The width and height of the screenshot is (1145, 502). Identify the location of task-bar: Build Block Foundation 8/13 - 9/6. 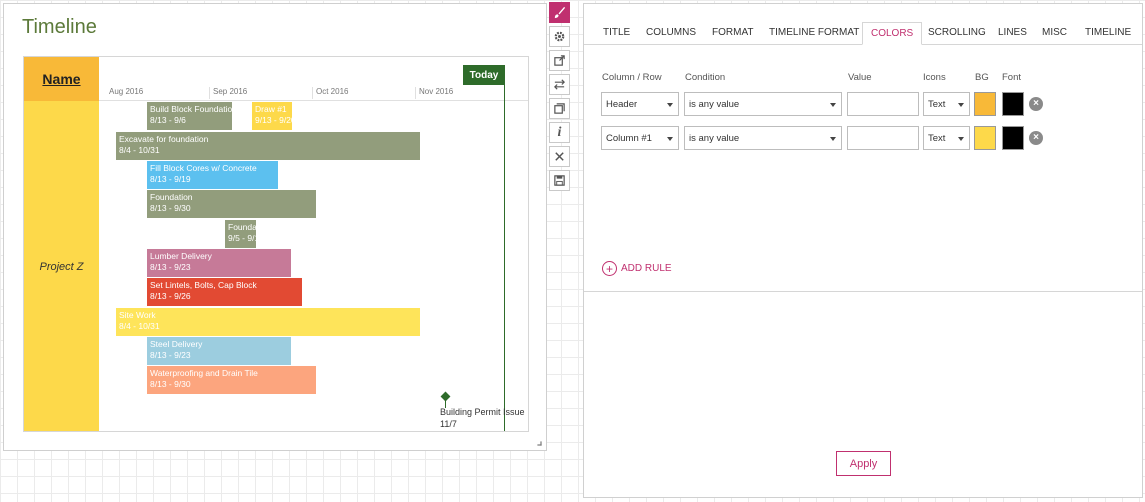
(189, 116).